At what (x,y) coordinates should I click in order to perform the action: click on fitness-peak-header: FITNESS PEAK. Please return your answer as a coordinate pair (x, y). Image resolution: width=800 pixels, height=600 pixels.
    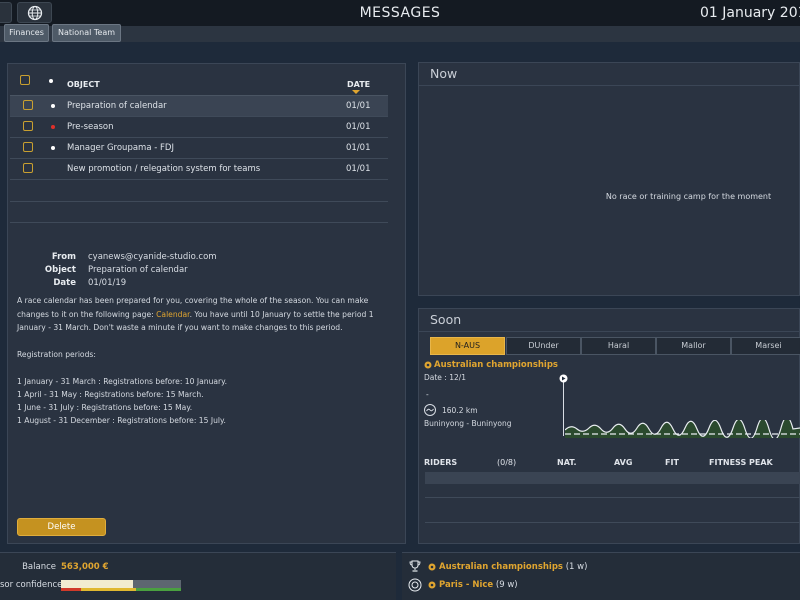
    Looking at the image, I should click on (741, 462).